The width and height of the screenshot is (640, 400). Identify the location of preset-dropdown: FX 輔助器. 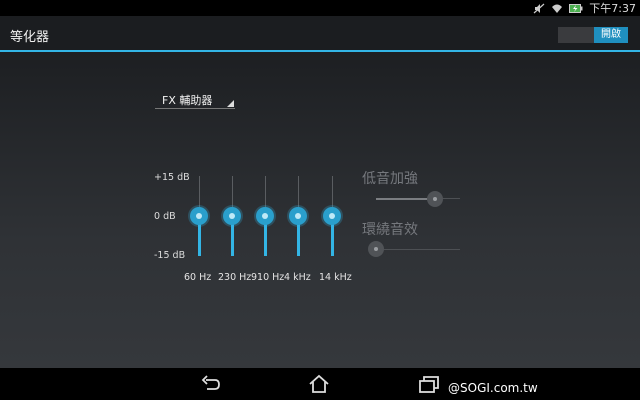
(195, 99).